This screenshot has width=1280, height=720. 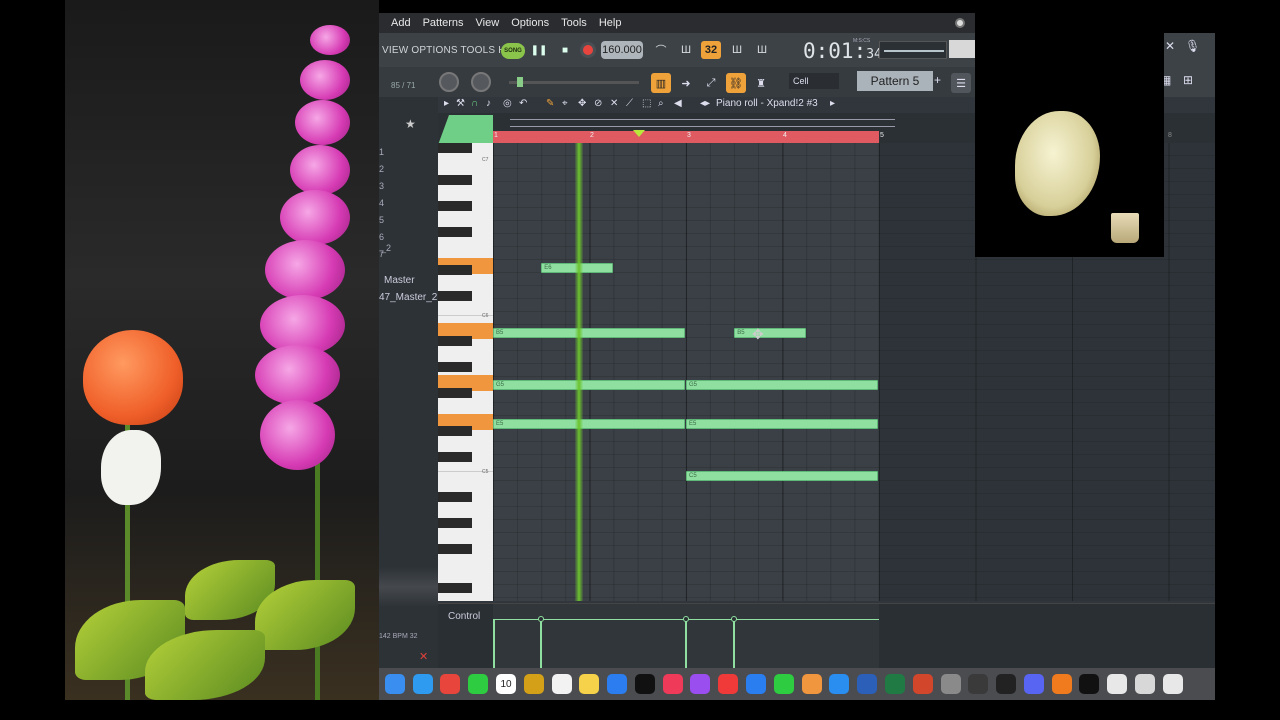 I want to click on fl-studio-icon, so click(x=1061, y=684).